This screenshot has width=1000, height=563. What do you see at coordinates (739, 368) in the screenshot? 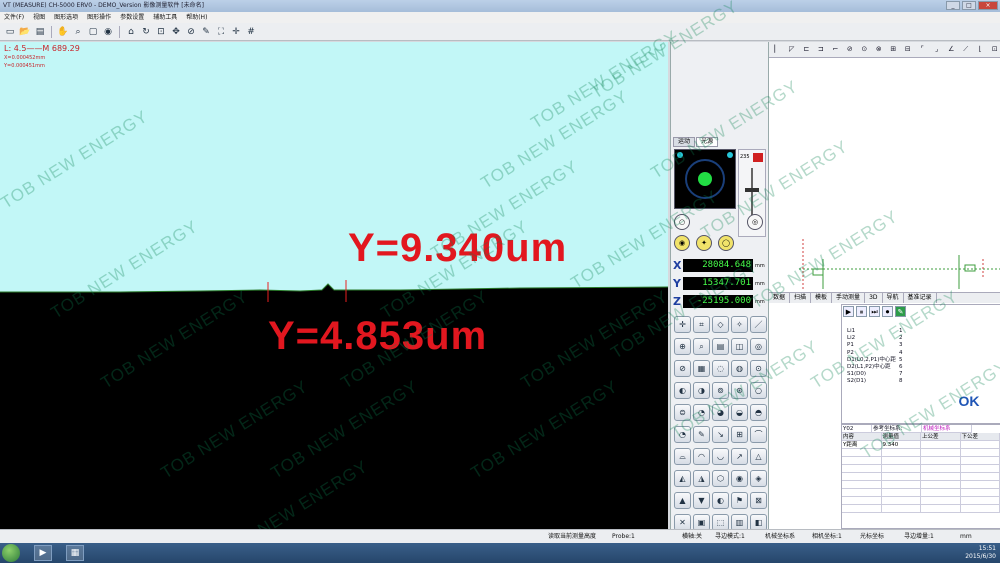
I see `measure-tool-icon: ◍` at bounding box center [739, 368].